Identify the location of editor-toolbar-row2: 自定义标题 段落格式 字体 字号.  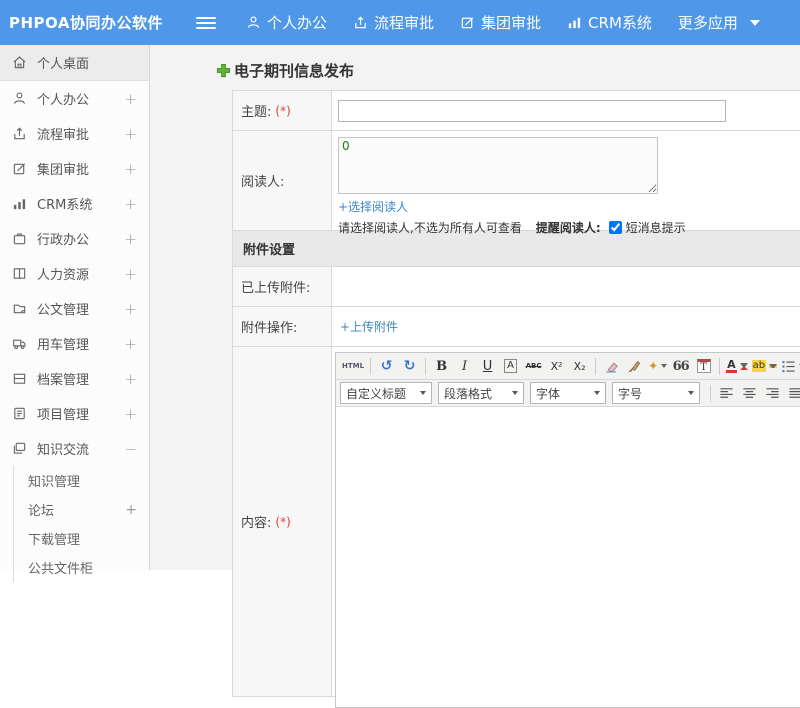
(568, 393).